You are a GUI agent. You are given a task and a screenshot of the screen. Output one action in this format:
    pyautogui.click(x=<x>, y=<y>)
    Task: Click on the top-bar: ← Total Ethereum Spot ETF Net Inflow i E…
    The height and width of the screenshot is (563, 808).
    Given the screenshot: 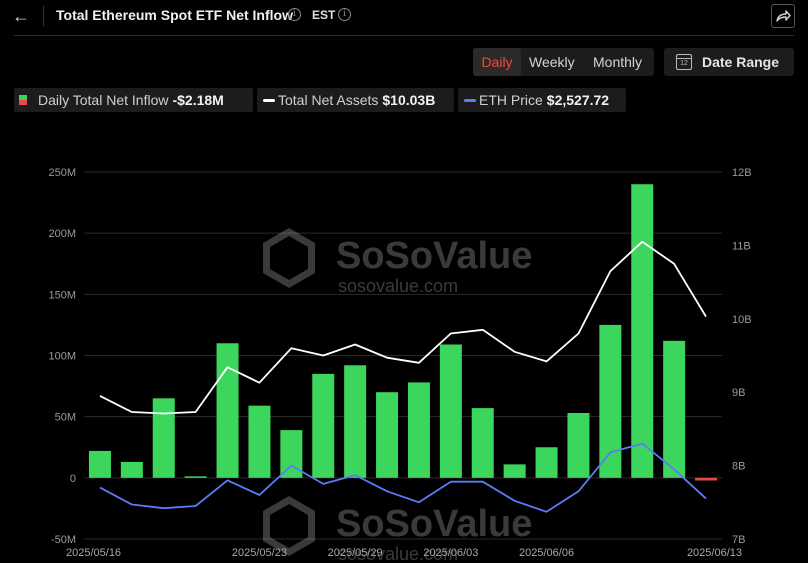 What is the action you would take?
    pyautogui.click(x=404, y=17)
    